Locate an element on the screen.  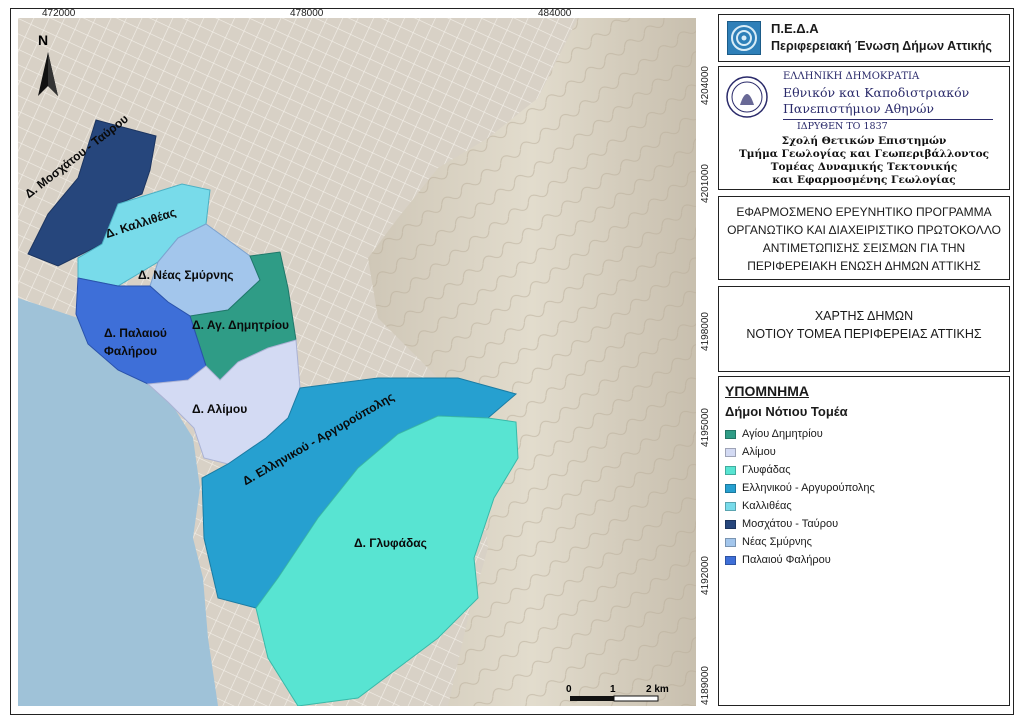
legend-item: Καλλιθέας is located at coordinates (800, 506).